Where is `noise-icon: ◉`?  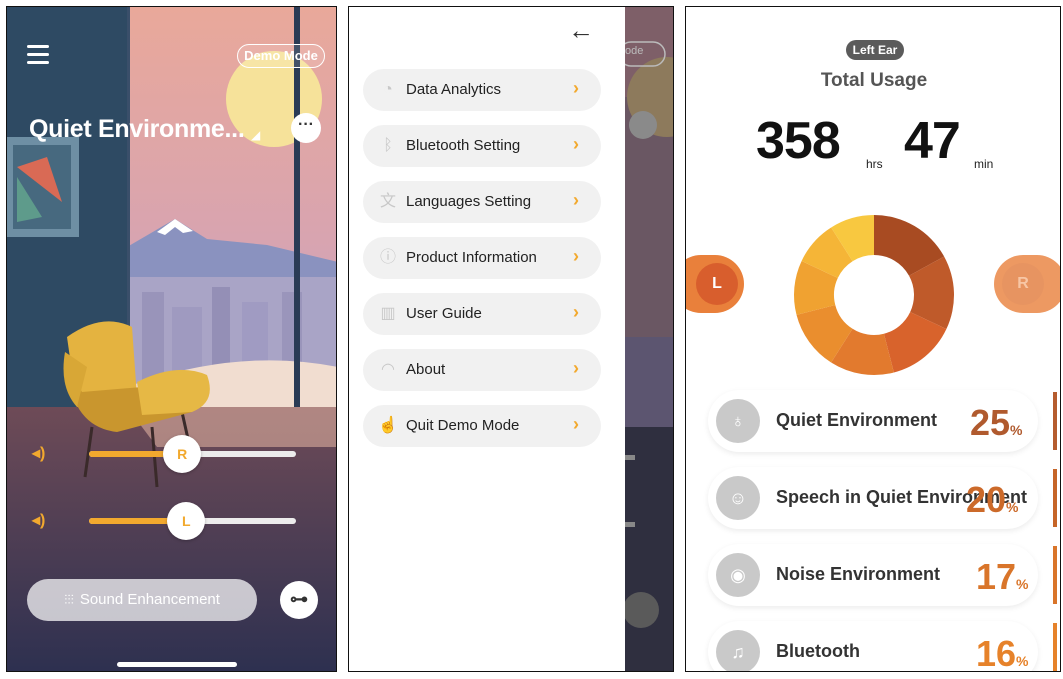 noise-icon: ◉ is located at coordinates (738, 575).